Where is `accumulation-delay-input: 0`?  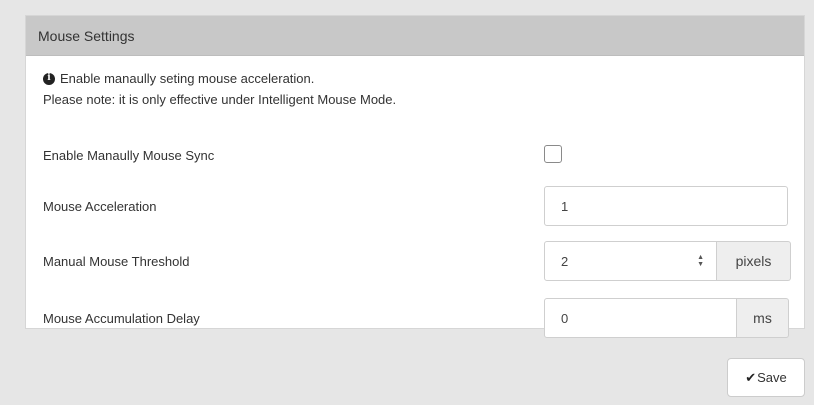 accumulation-delay-input: 0 is located at coordinates (640, 318).